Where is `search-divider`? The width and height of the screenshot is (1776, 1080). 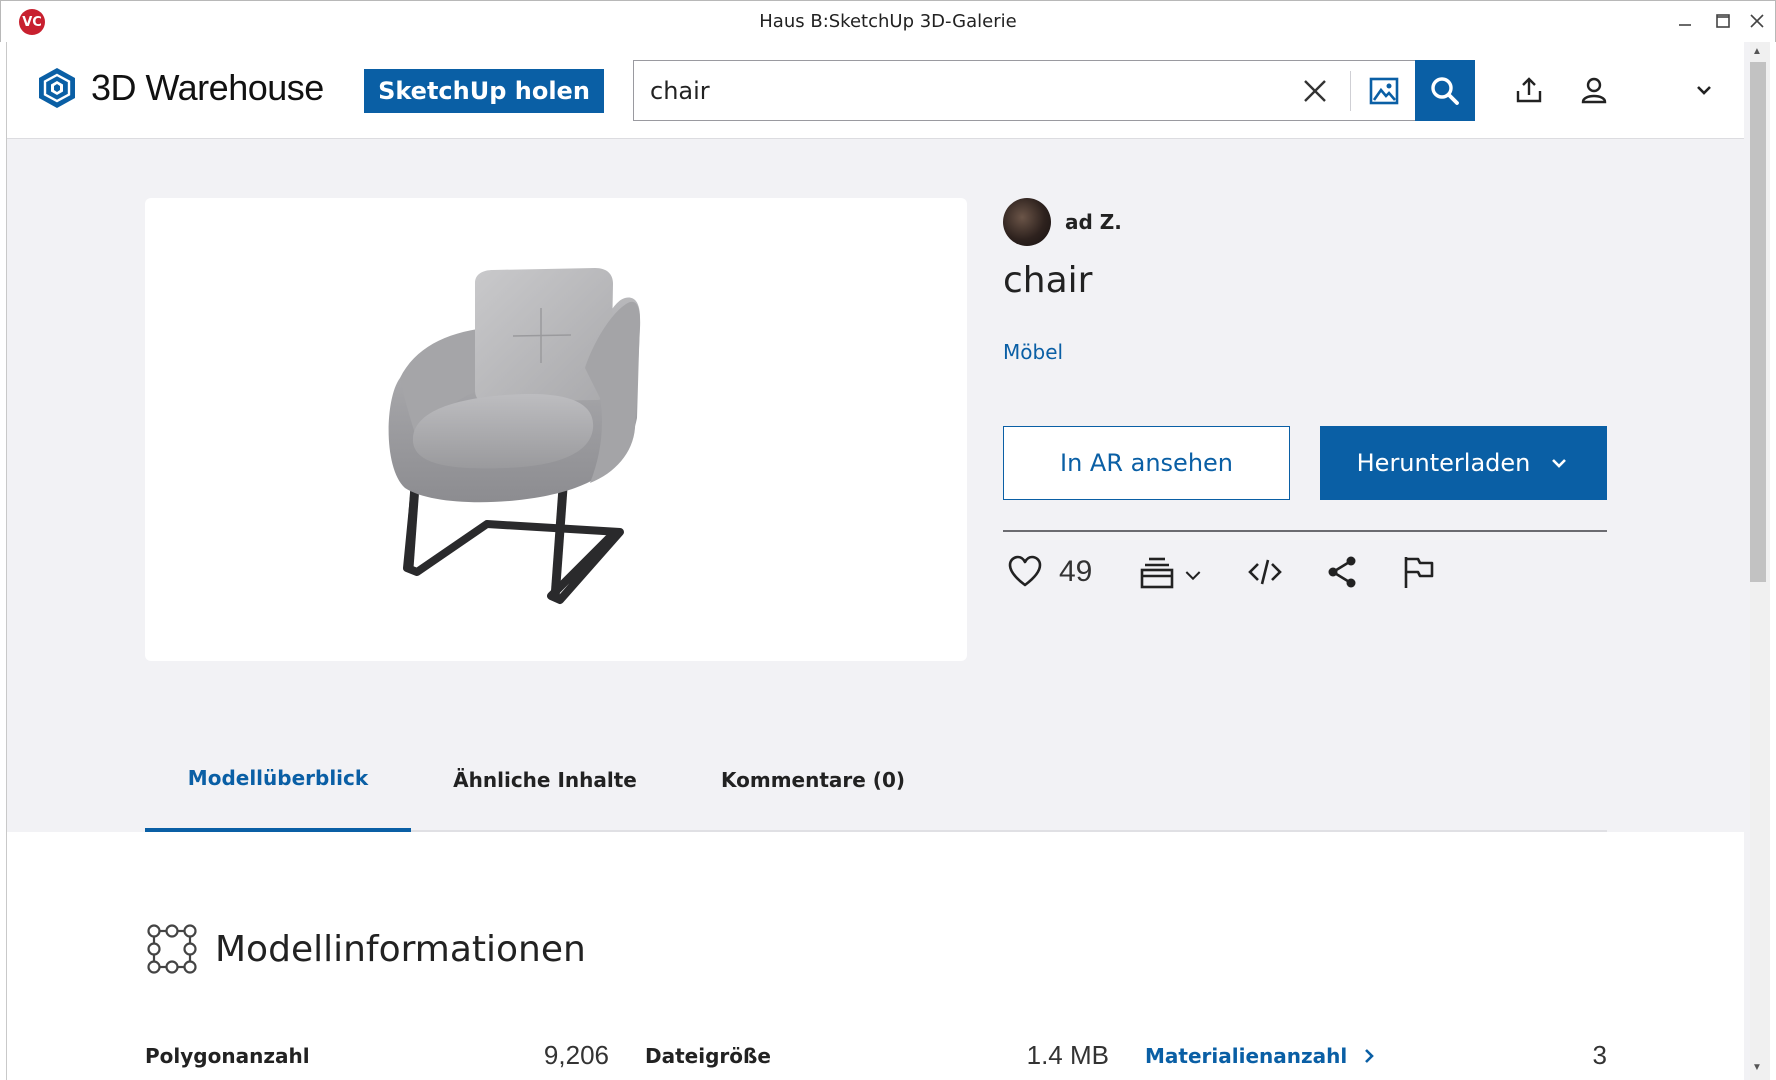 search-divider is located at coordinates (1350, 91).